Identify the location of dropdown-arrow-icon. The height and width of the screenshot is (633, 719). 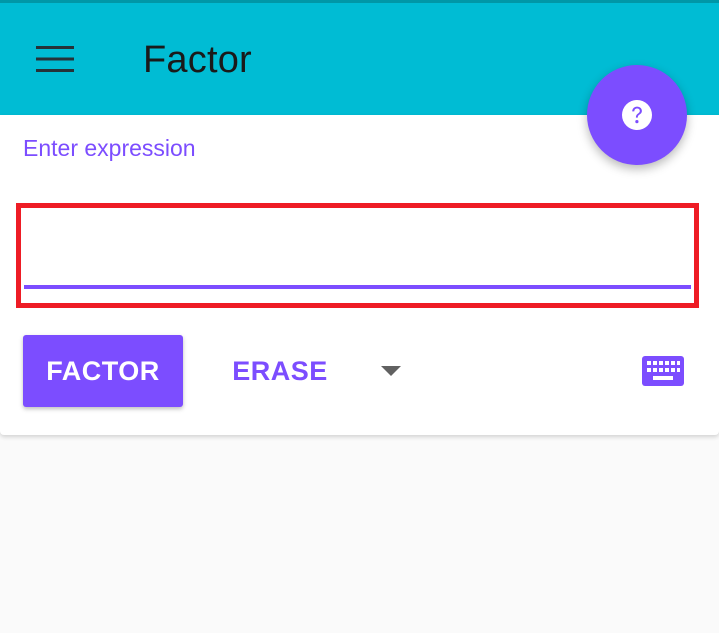
(391, 370).